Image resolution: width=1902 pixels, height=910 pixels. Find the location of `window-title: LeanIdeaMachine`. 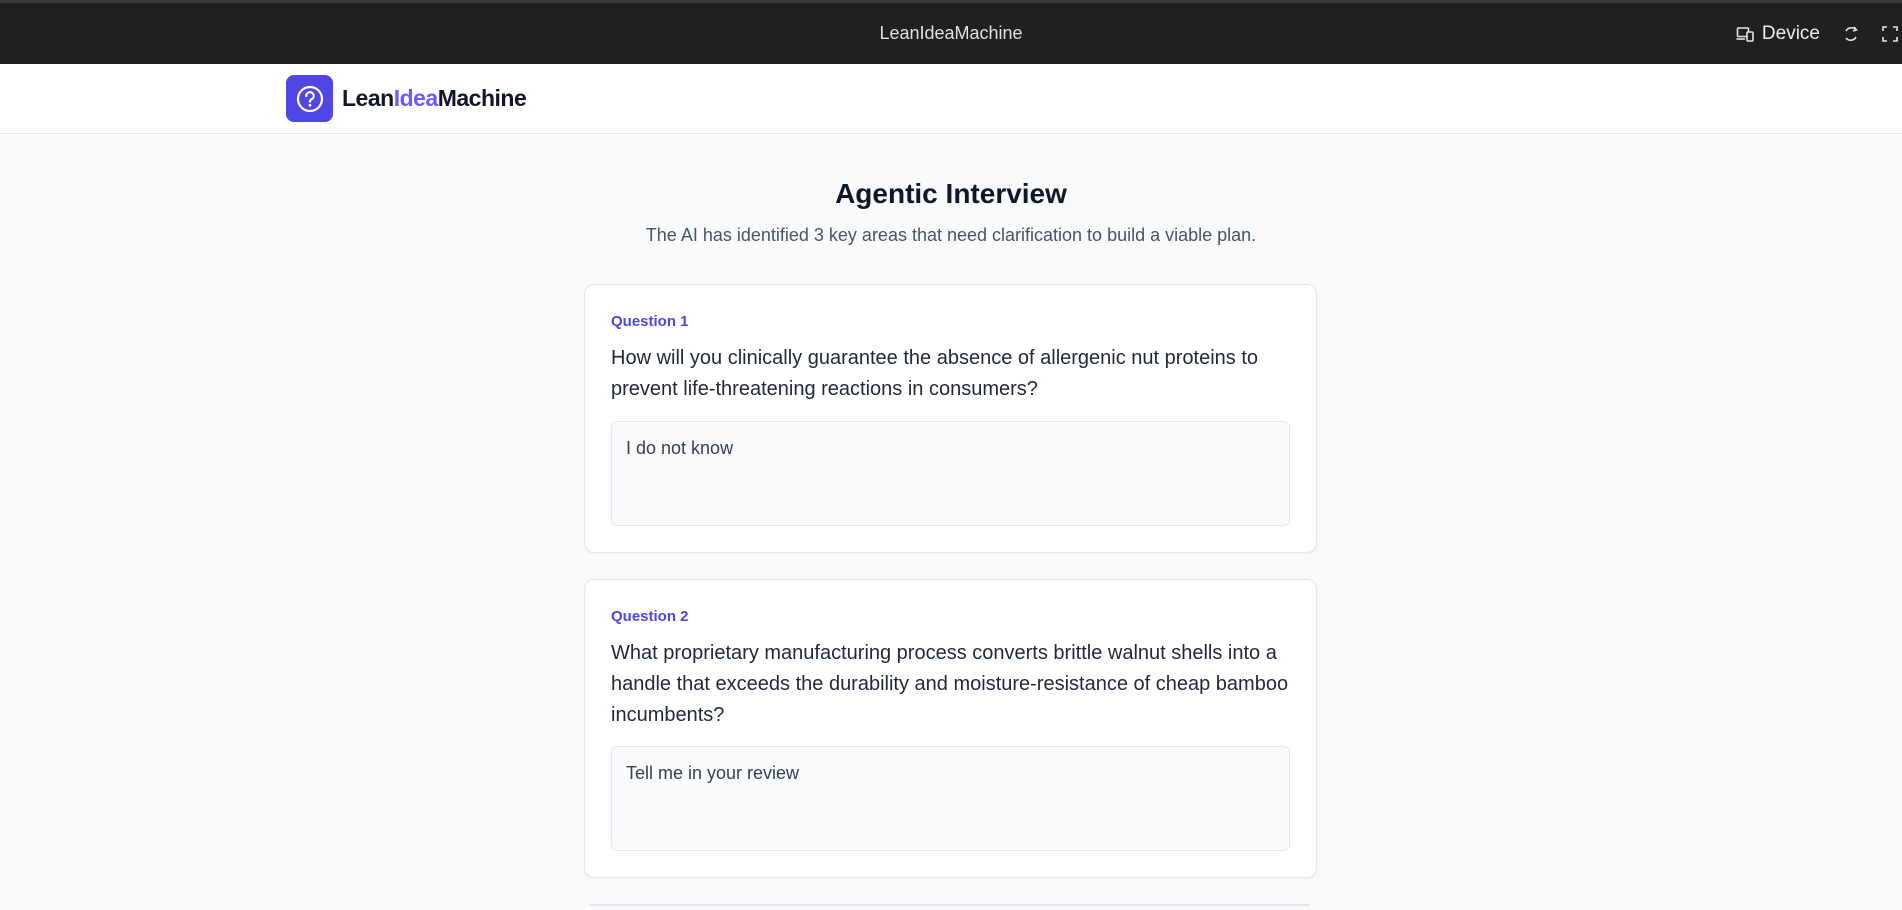

window-title: LeanIdeaMachine is located at coordinates (951, 33).